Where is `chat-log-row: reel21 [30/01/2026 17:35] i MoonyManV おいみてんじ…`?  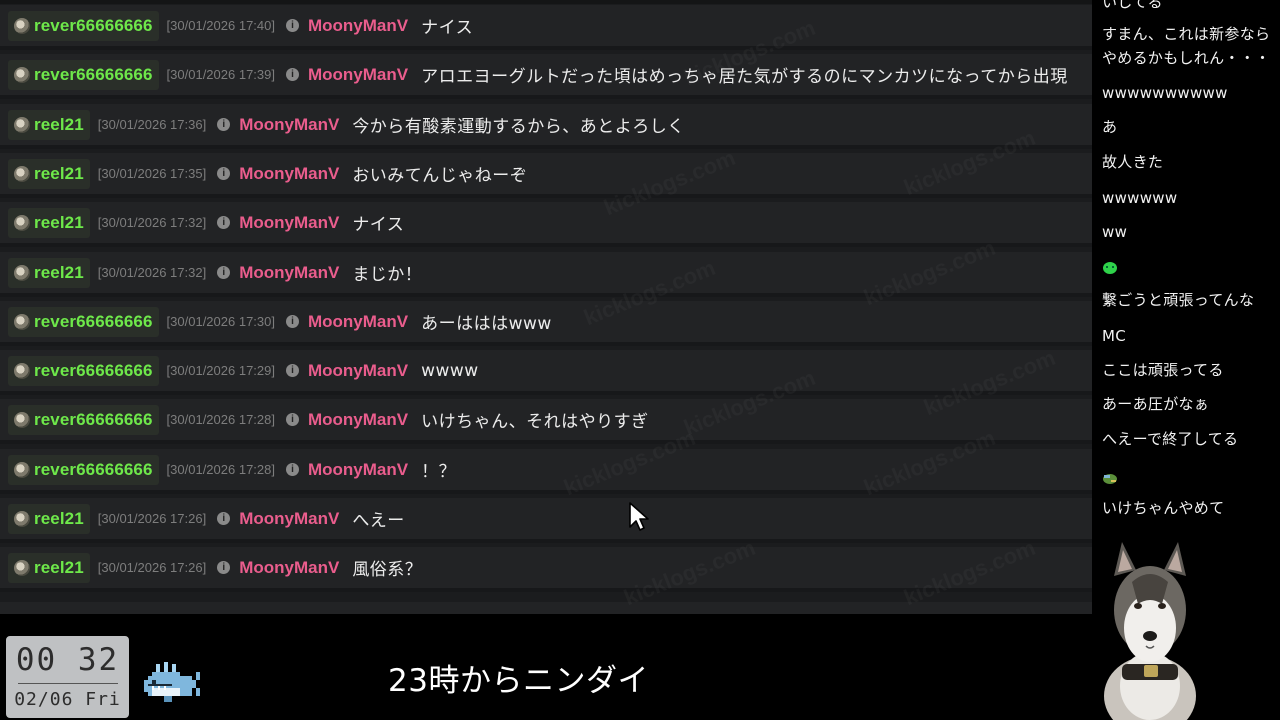 chat-log-row: reel21 [30/01/2026 17:35] i MoonyManV おいみてんじ… is located at coordinates (546, 175).